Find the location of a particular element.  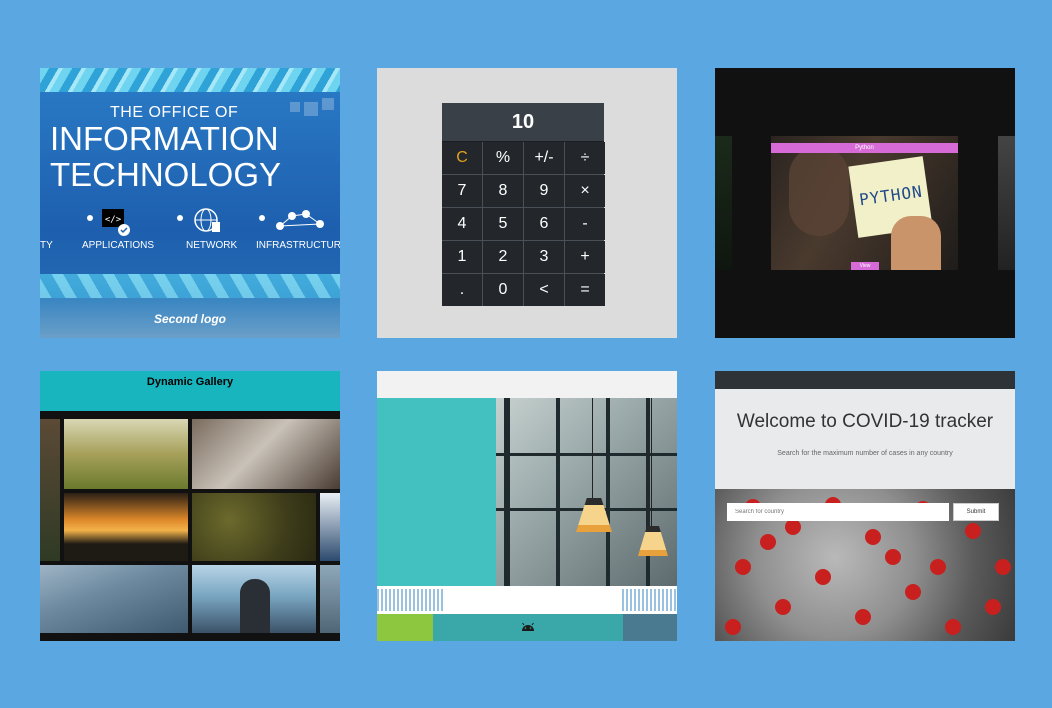

calculator-key: ÷ is located at coordinates (585, 158).